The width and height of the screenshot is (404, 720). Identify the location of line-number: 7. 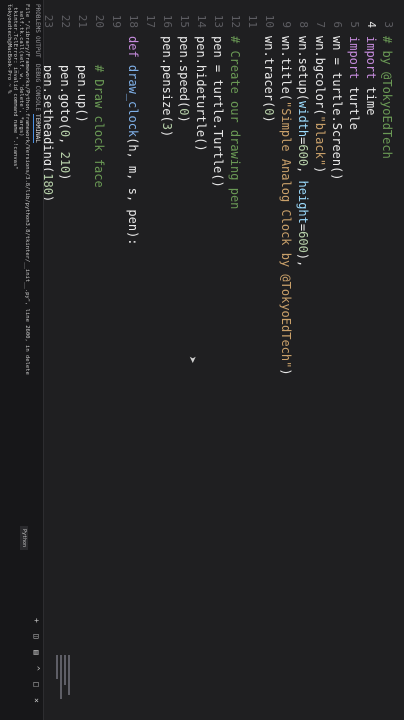
(320, 24).